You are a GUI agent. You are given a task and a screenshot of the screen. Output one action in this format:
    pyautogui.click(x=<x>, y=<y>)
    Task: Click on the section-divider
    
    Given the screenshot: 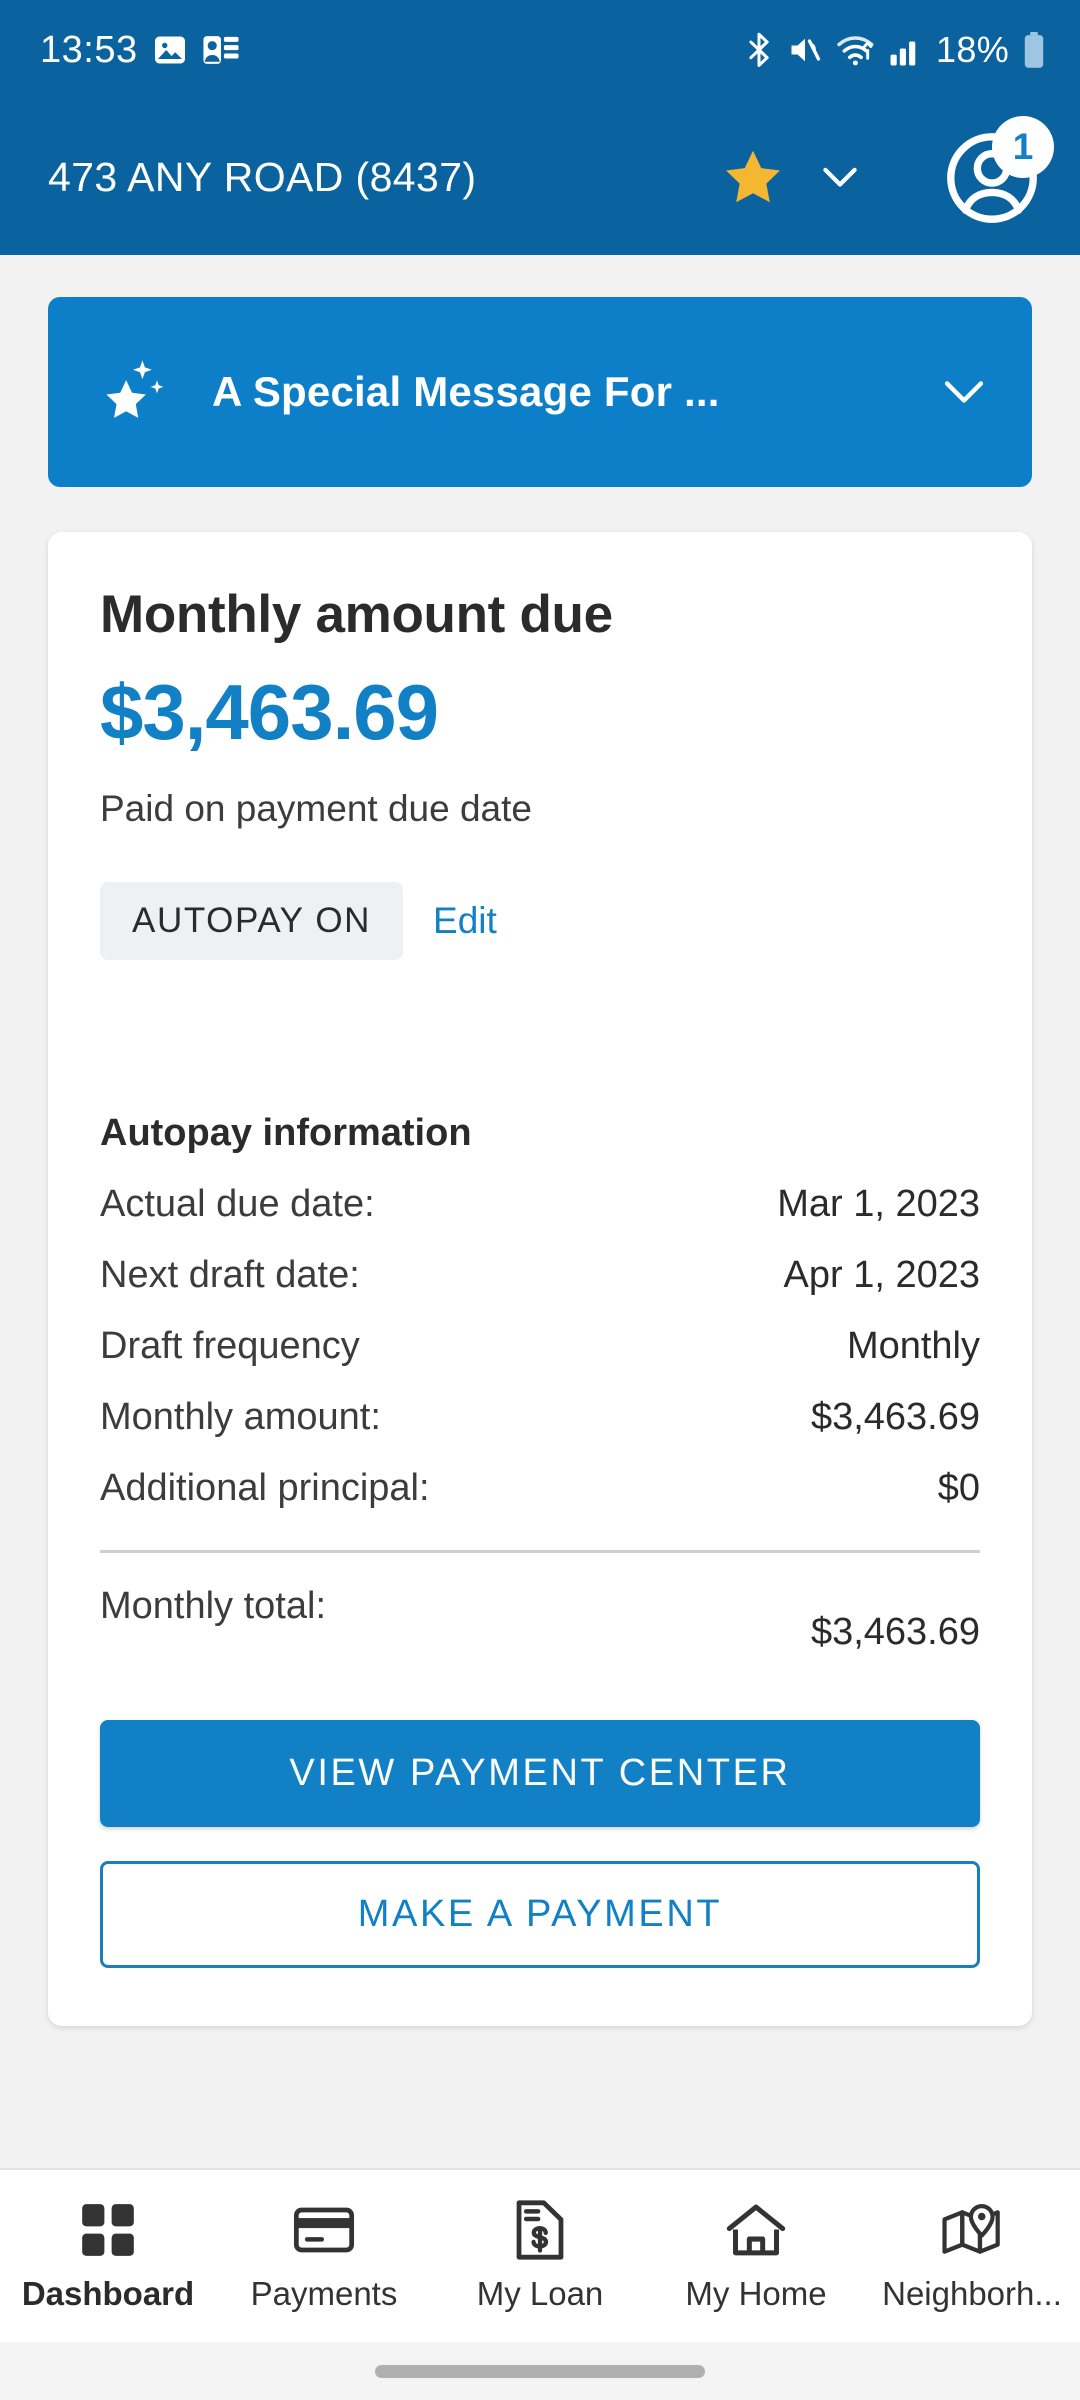 What is the action you would take?
    pyautogui.click(x=540, y=1551)
    